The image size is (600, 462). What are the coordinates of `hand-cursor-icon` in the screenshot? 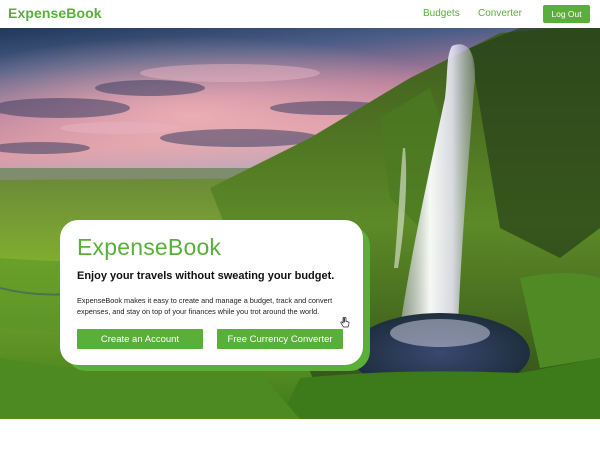 It's located at (345, 322).